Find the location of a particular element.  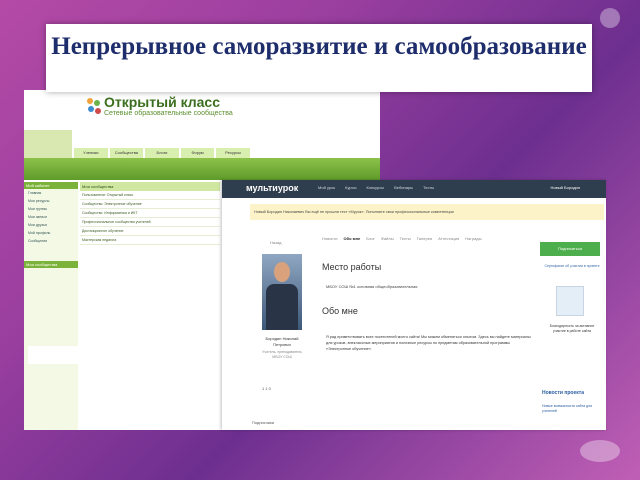

mu-logo: мультиурок is located at coordinates (272, 188).